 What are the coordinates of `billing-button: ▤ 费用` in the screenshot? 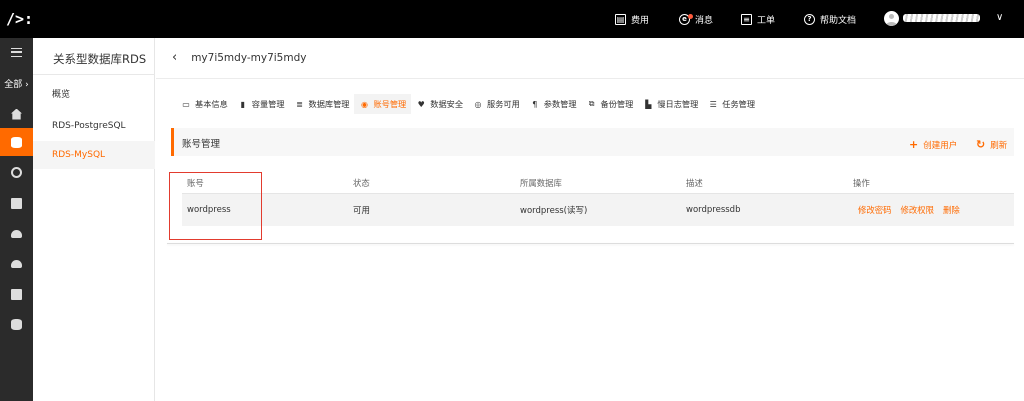 It's located at (632, 19).